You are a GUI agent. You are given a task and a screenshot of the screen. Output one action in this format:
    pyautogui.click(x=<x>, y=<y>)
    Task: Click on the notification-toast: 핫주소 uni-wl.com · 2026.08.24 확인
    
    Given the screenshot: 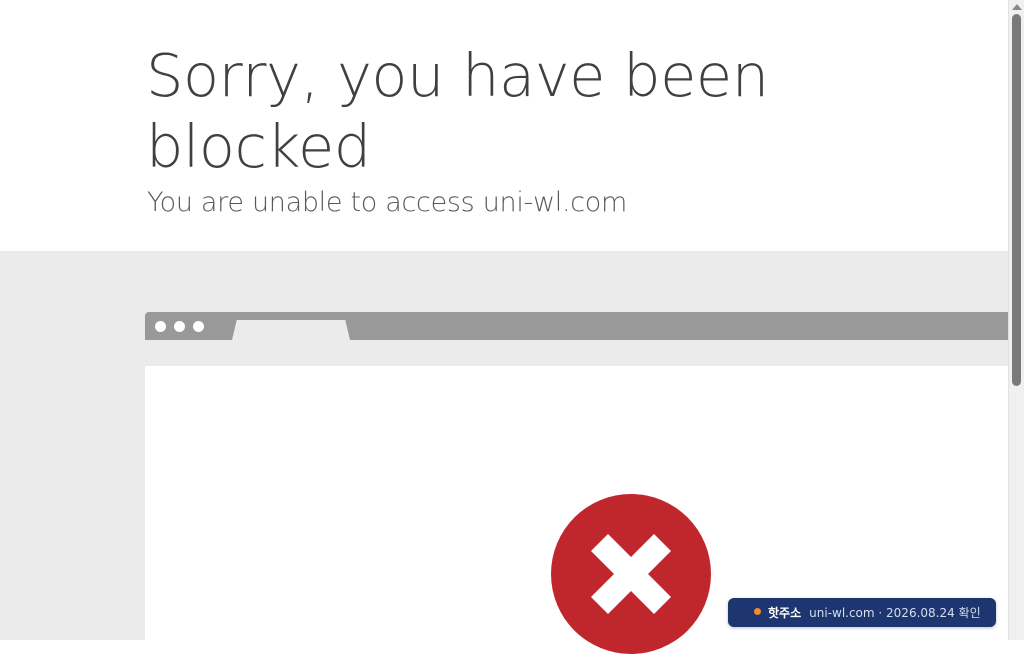 What is the action you would take?
    pyautogui.click(x=862, y=612)
    